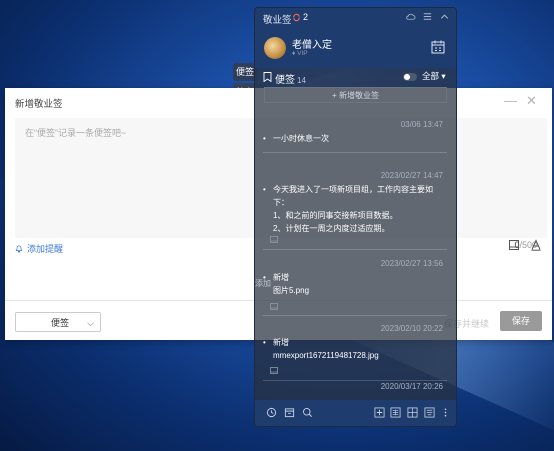  I want to click on filter-dropdown: 全部 ▾, so click(434, 76).